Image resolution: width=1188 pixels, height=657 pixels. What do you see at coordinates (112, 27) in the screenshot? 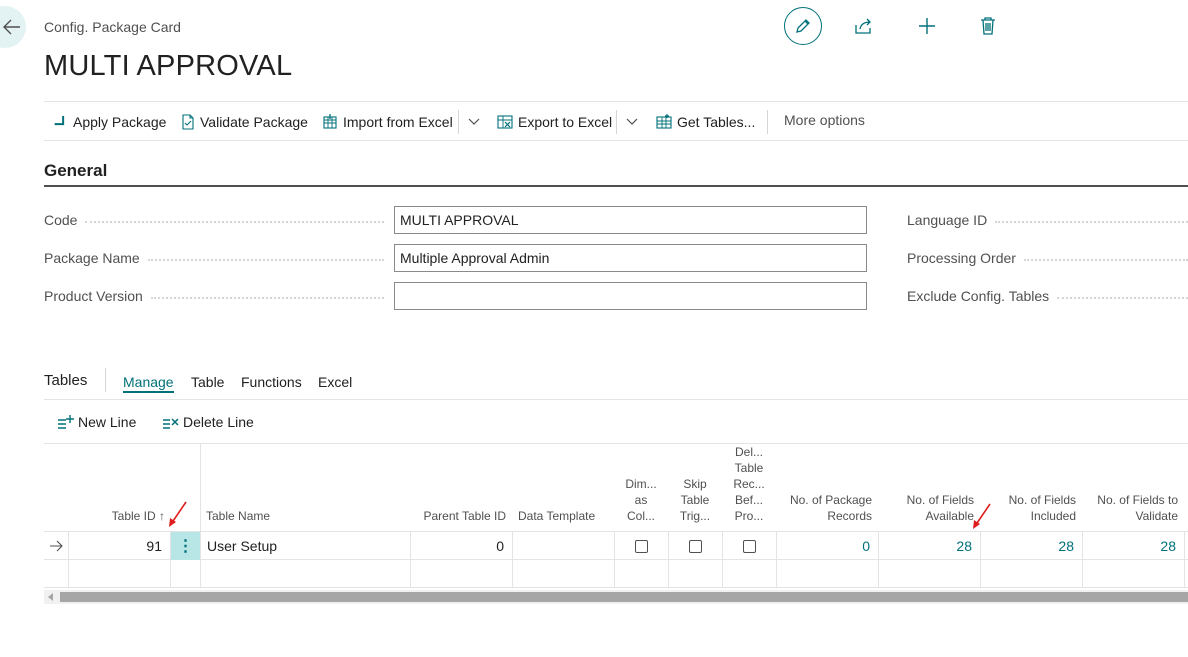
I see `breadcrumb: Config. Package Card` at bounding box center [112, 27].